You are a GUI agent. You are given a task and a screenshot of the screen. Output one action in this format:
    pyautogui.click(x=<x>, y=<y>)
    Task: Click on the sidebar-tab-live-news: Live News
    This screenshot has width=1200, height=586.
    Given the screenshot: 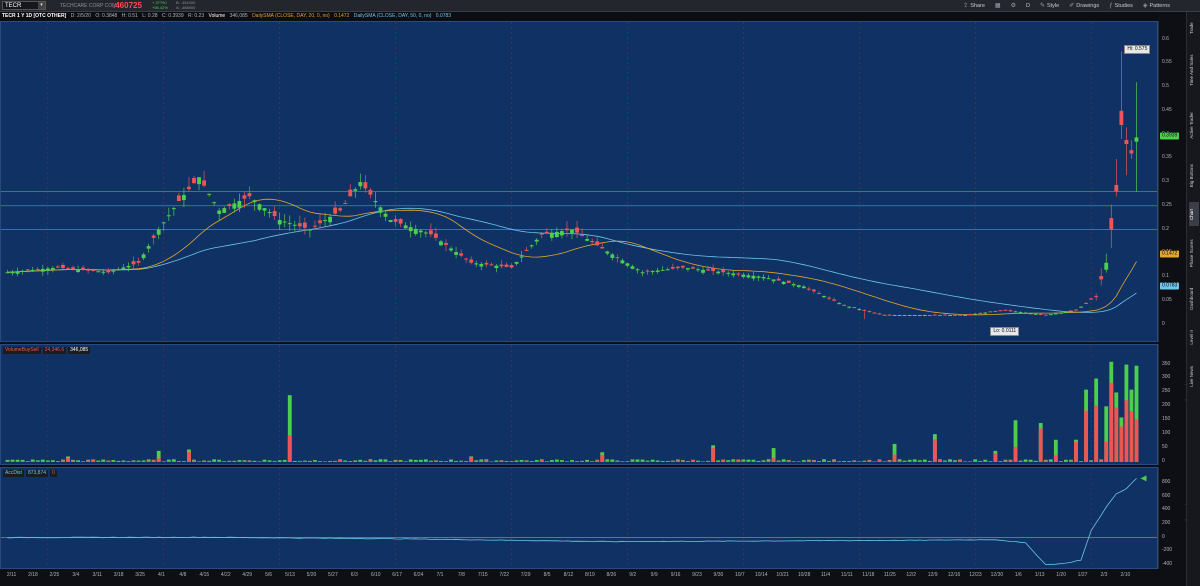 What is the action you would take?
    pyautogui.click(x=1194, y=376)
    